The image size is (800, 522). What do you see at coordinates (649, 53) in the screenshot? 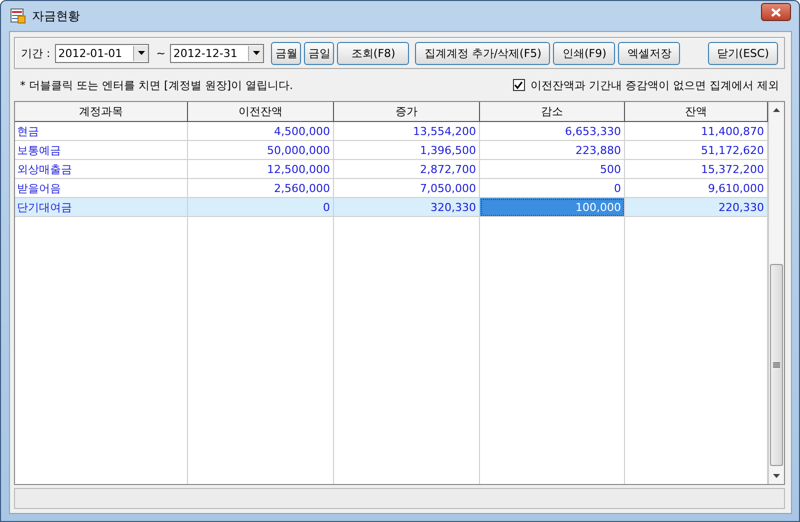
I see `toolbar-button: 엑셀저장` at bounding box center [649, 53].